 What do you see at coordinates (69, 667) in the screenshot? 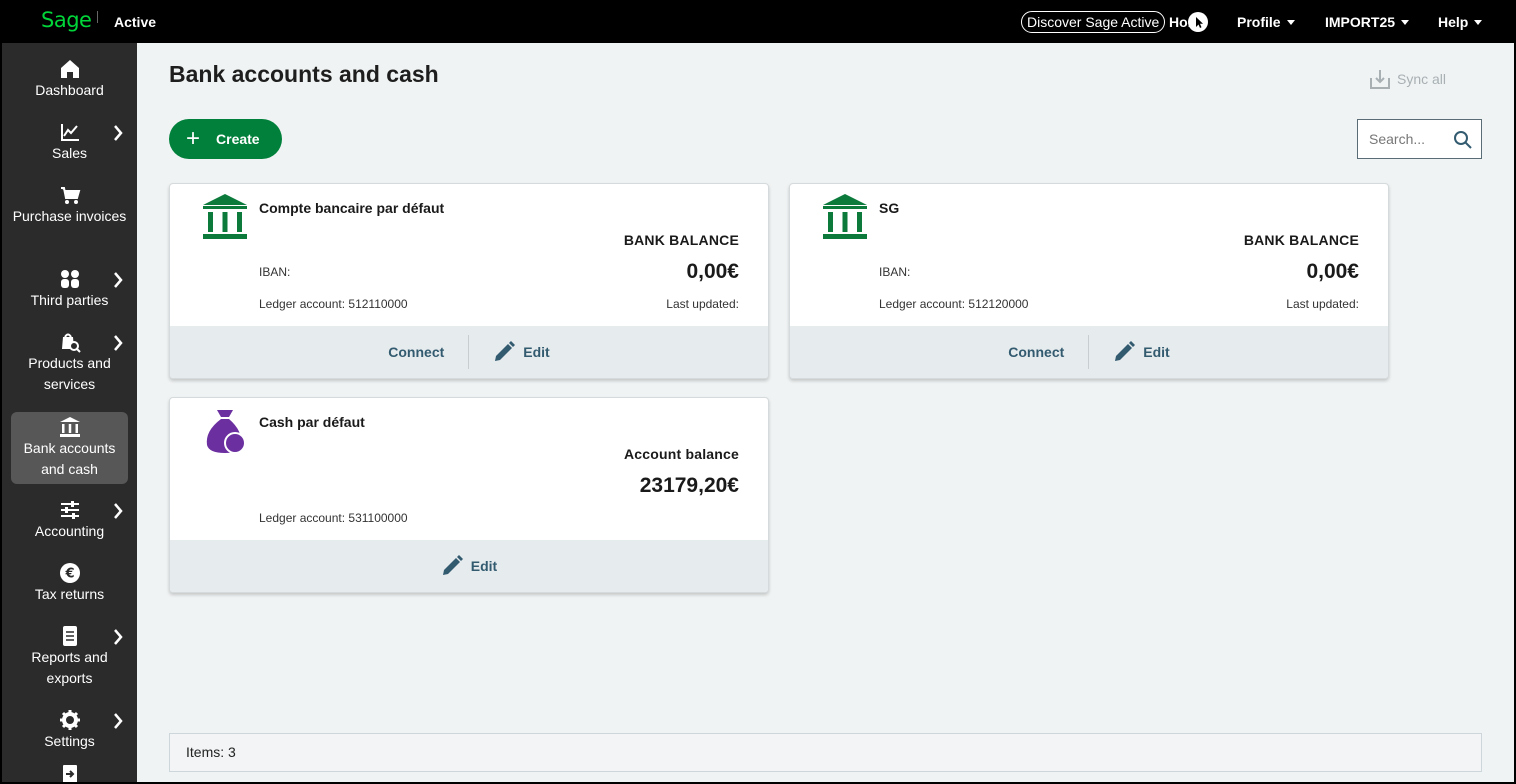
I see `sidebar-item-label: Reports and exports` at bounding box center [69, 667].